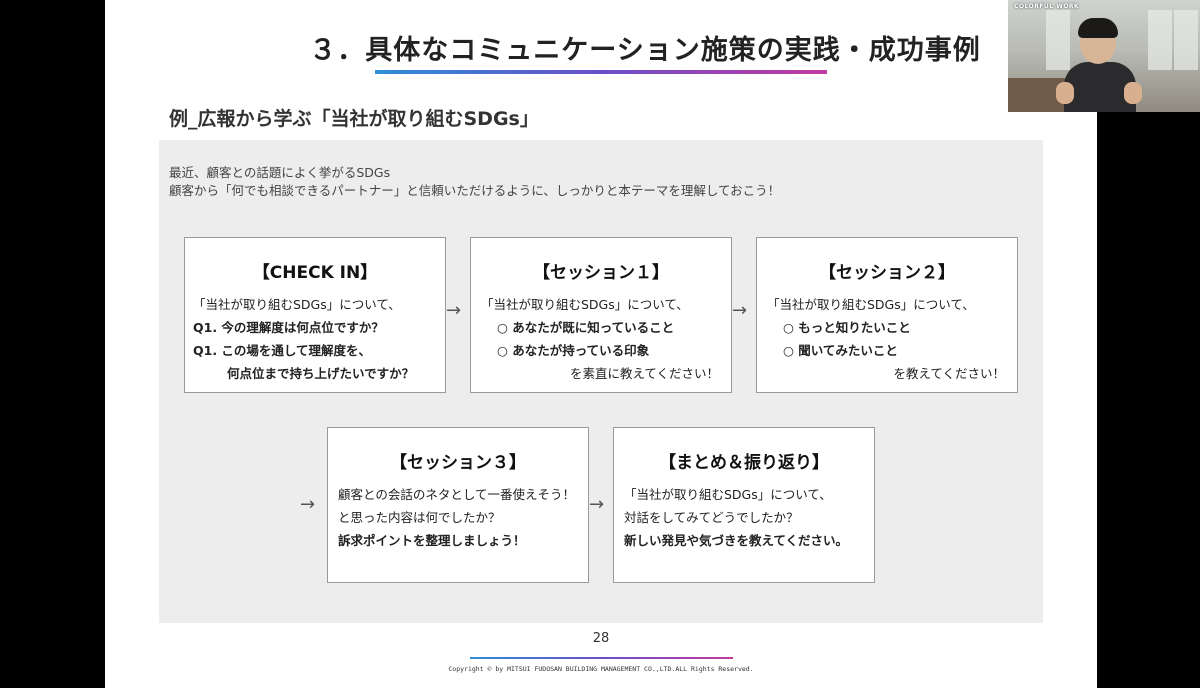 This screenshot has height=688, width=1200. Describe the element at coordinates (586, 327) in the screenshot. I see `session1-line: ○ あなたが既に知っていること` at that location.